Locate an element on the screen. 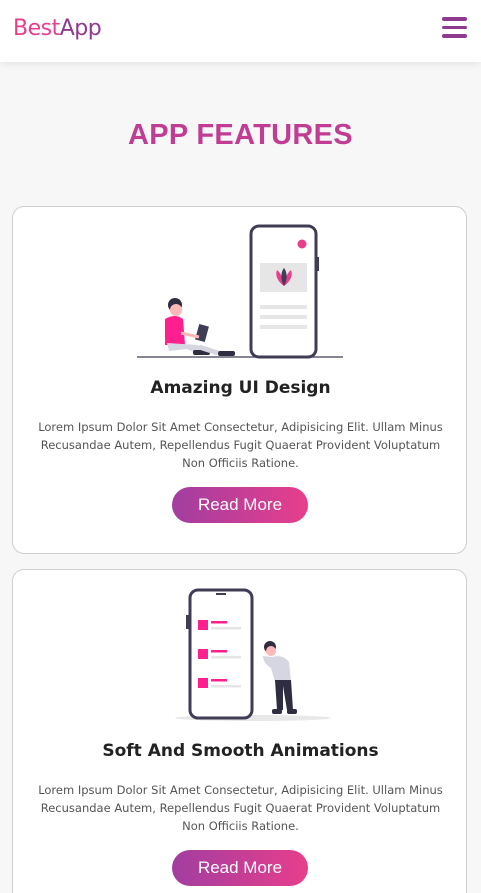 The width and height of the screenshot is (481, 893). logo-part-best: Best is located at coordinates (36, 28).